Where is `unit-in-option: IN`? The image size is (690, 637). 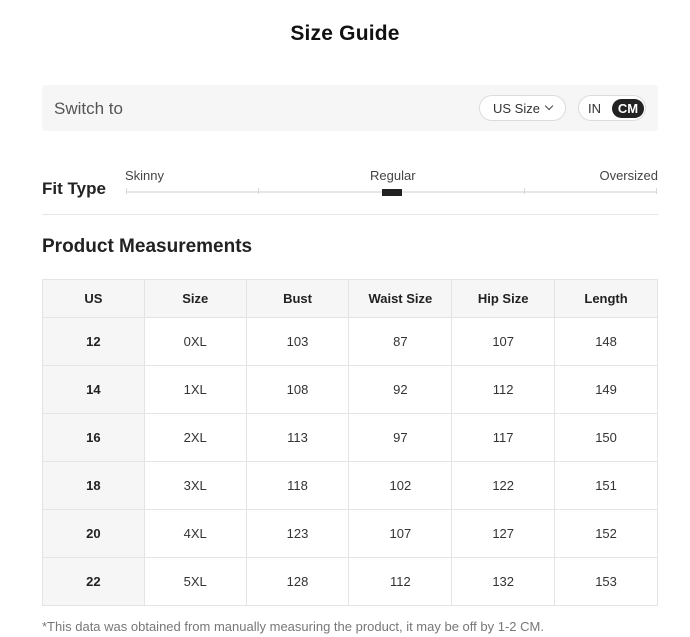
unit-in-option: IN is located at coordinates (594, 108).